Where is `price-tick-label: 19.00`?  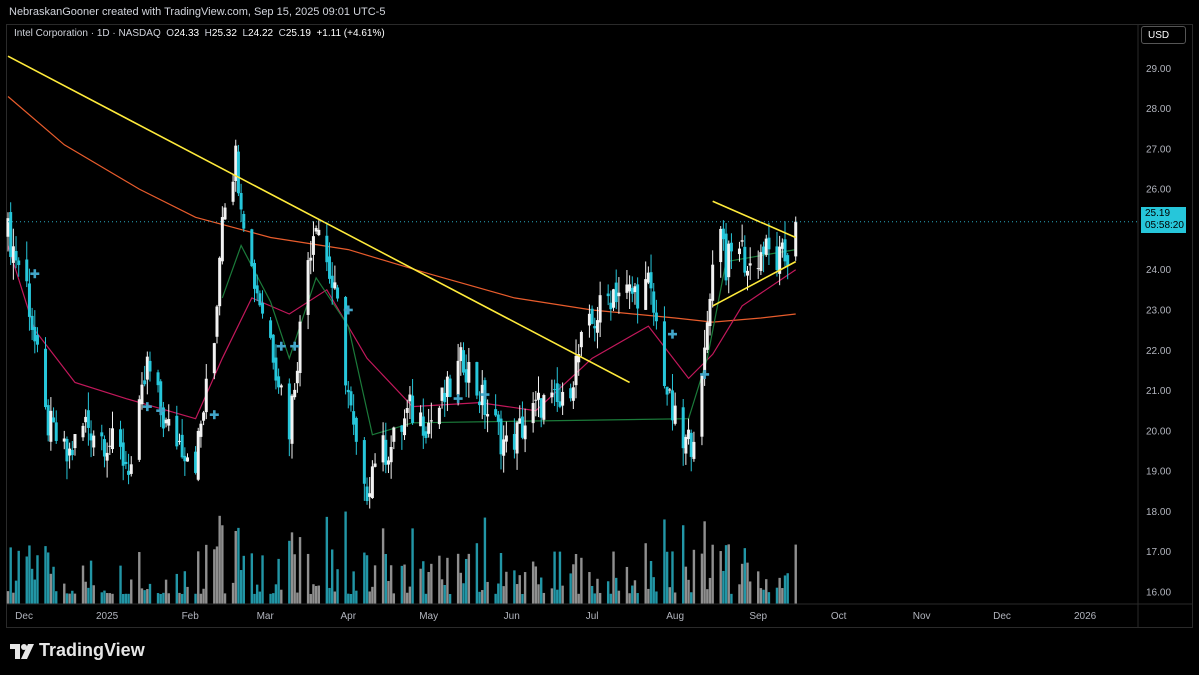 price-tick-label: 19.00 is located at coordinates (1158, 472).